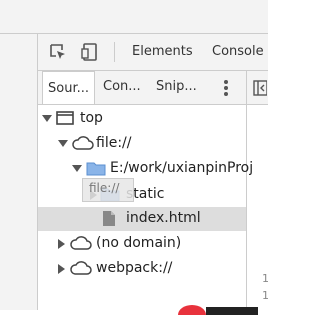 This screenshot has height=319, width=320. What do you see at coordinates (134, 17) in the screenshot?
I see `window-top-bar` at bounding box center [134, 17].